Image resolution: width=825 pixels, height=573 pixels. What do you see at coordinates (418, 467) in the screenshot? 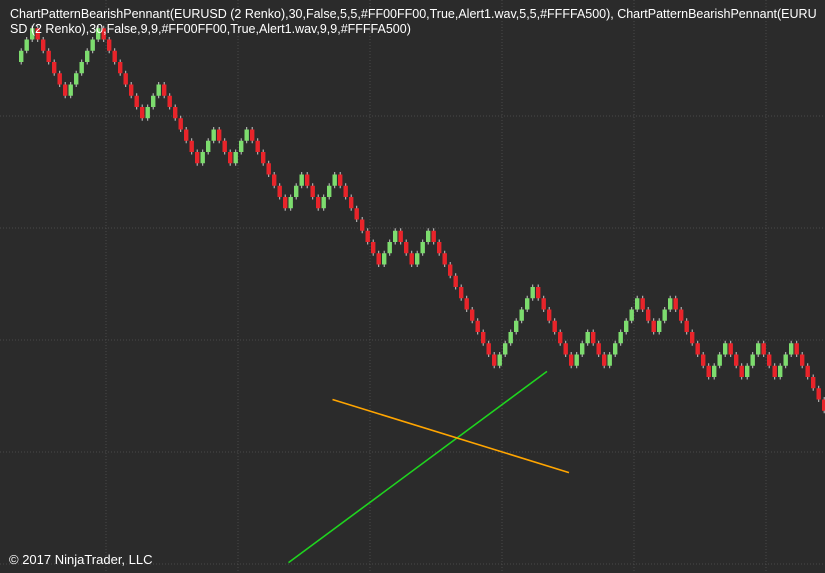
I see `pennant-support-line` at bounding box center [418, 467].